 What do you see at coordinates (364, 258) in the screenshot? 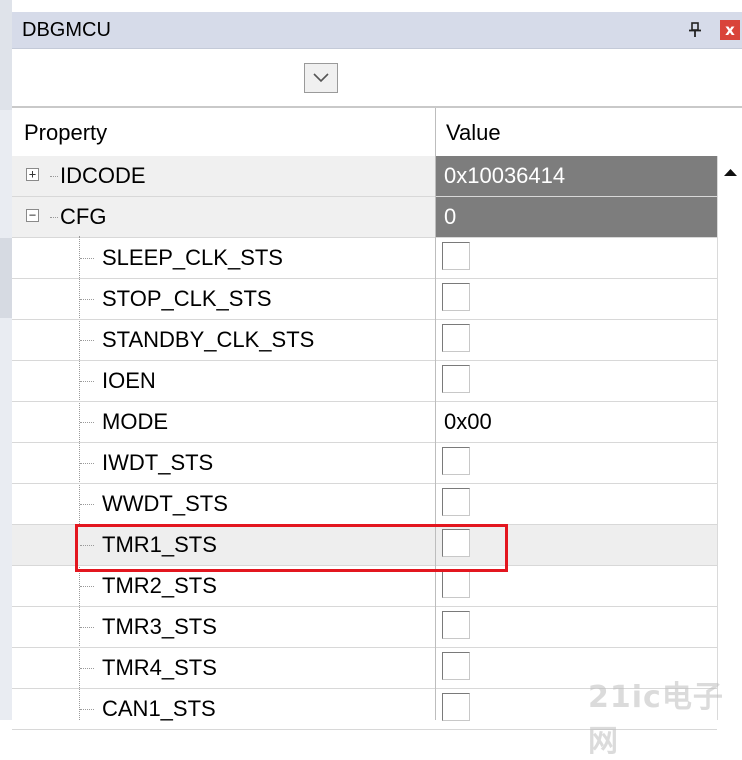
I see `property-row-sleep-clk-sts: SLEEP_CLK_STS` at bounding box center [364, 258].